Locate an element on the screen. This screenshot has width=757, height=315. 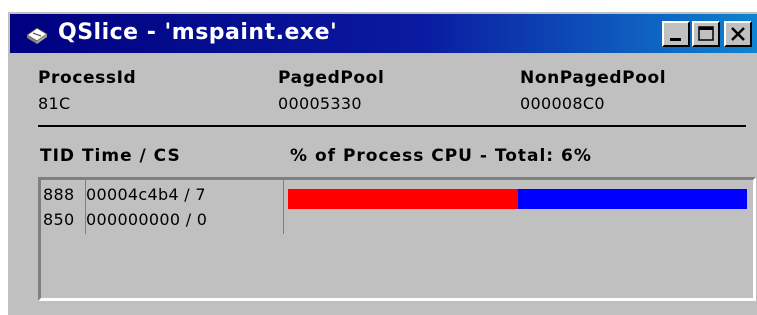
paged-pool-value: 00005330 is located at coordinates (320, 103).